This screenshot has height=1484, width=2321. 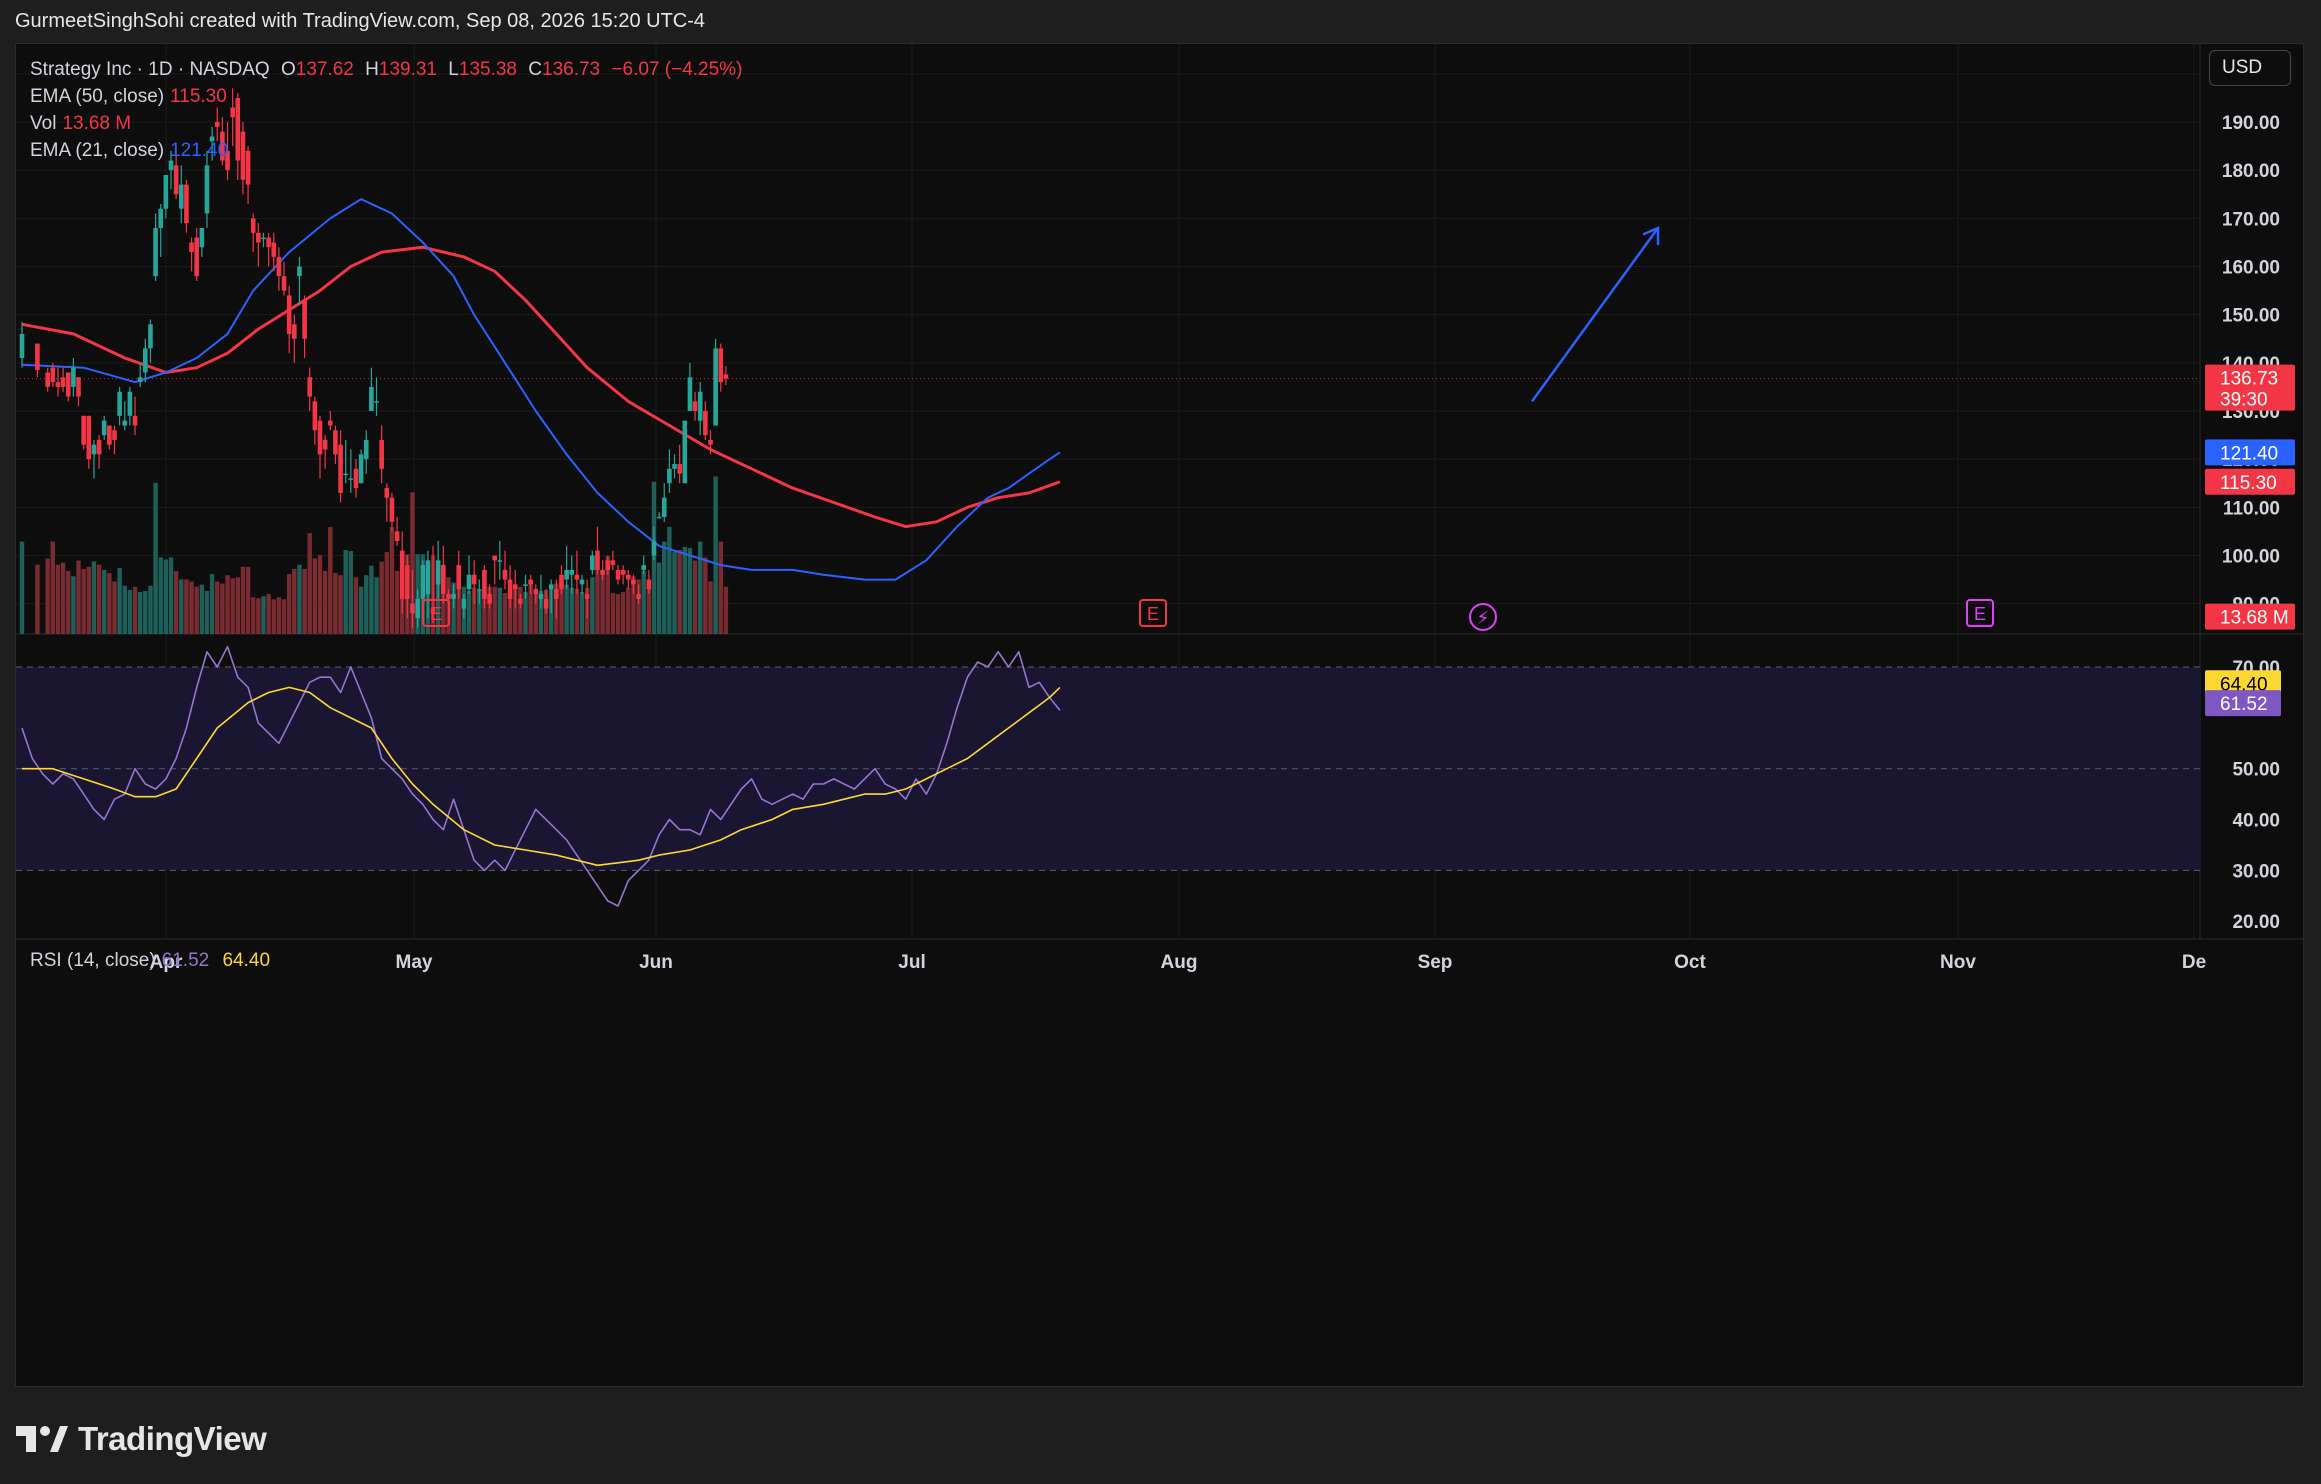 What do you see at coordinates (487, 69) in the screenshot?
I see `low-value: 135.38` at bounding box center [487, 69].